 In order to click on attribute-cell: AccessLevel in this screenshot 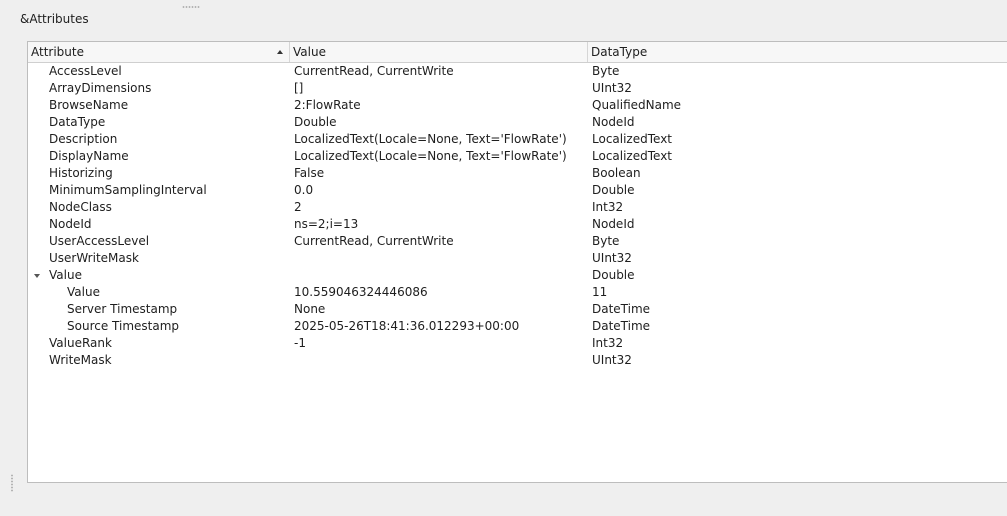, I will do `click(85, 71)`.